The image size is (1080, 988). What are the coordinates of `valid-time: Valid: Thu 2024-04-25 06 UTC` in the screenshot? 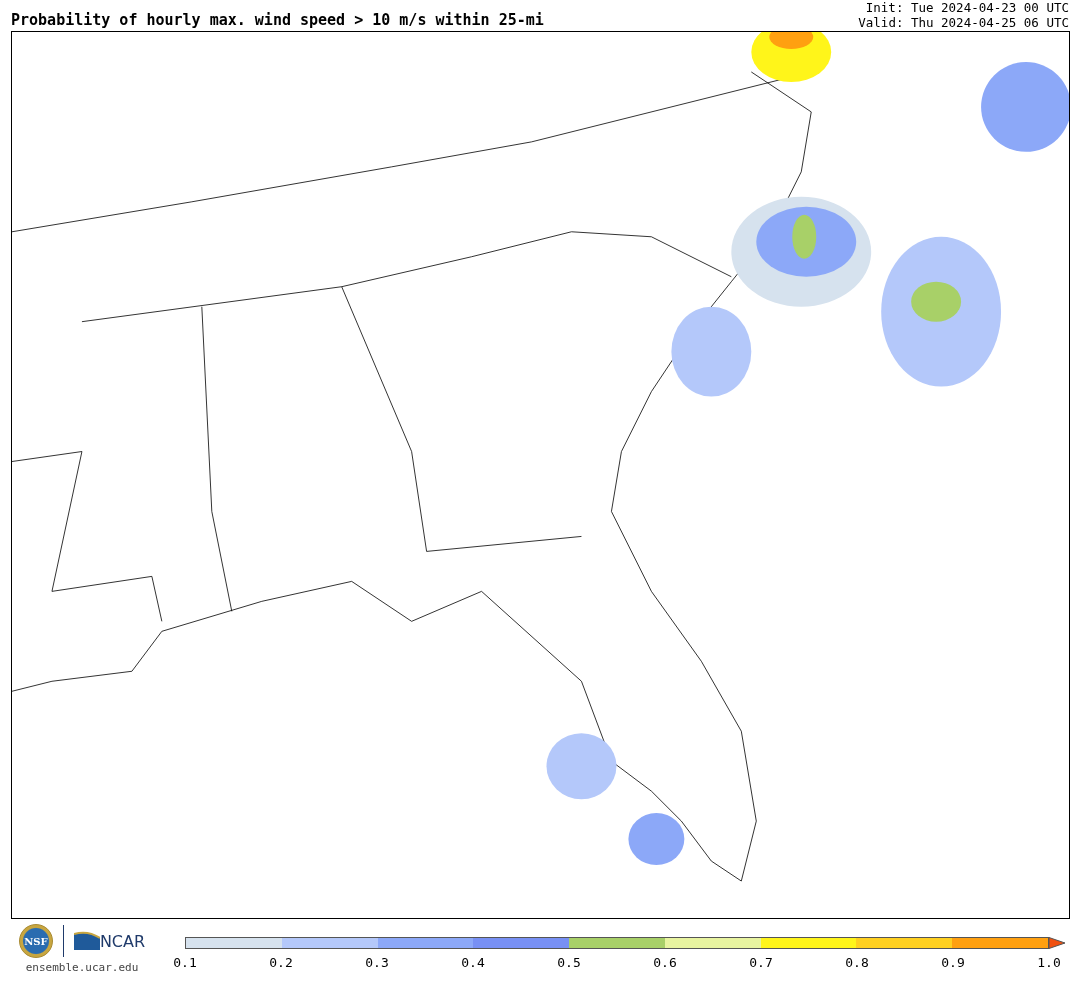 It's located at (963, 22).